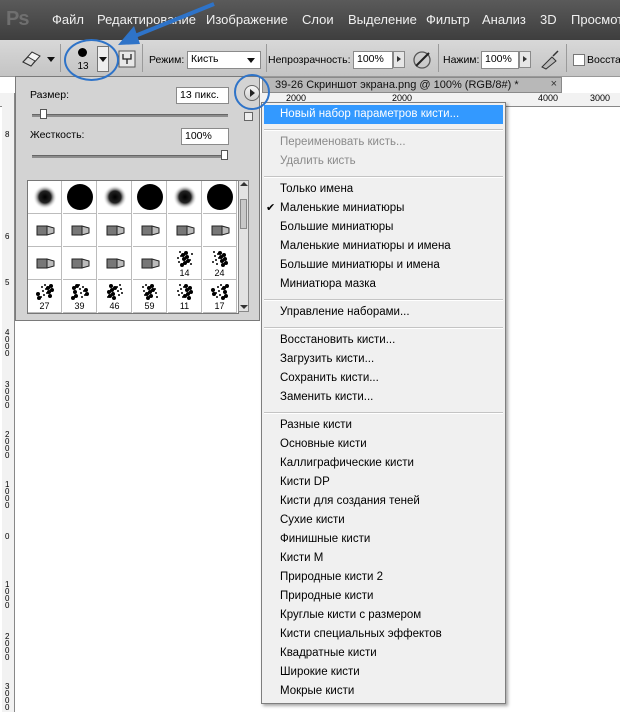 The width and height of the screenshot is (620, 712). What do you see at coordinates (185, 263) in the screenshot?
I see `brush-thumbnail: 14` at bounding box center [185, 263].